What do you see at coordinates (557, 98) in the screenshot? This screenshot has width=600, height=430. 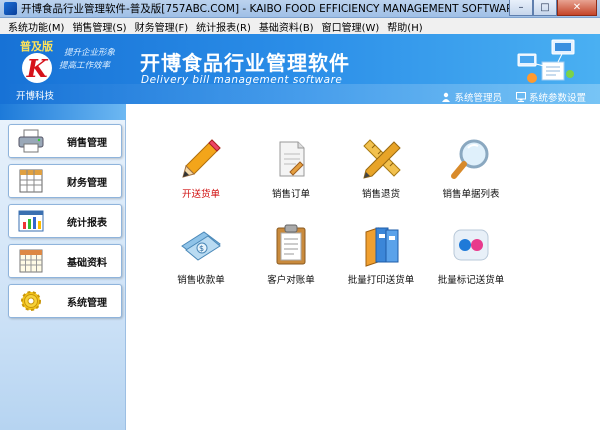 I see `system-settings-label: 系统参数设置` at bounding box center [557, 98].